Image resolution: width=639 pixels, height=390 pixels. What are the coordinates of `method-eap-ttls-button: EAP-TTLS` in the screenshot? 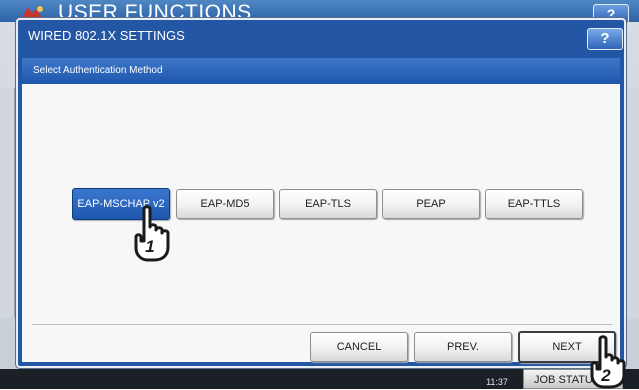 It's located at (534, 204).